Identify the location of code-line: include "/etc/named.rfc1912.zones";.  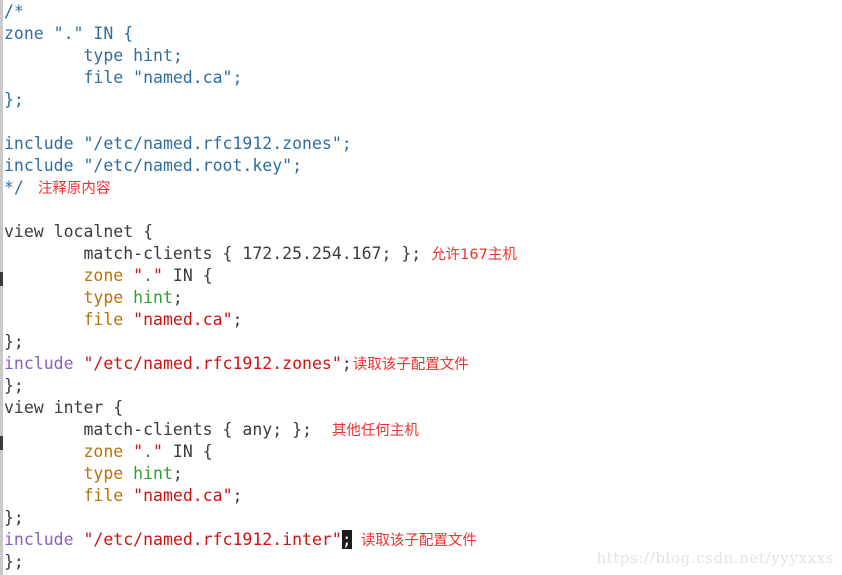
(423, 144).